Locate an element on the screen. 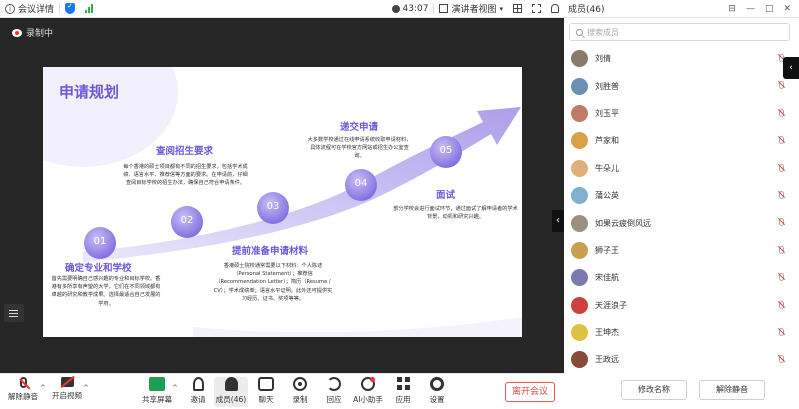 This screenshot has width=799, height=409. member-search-input: 搜索成员 is located at coordinates (679, 32).